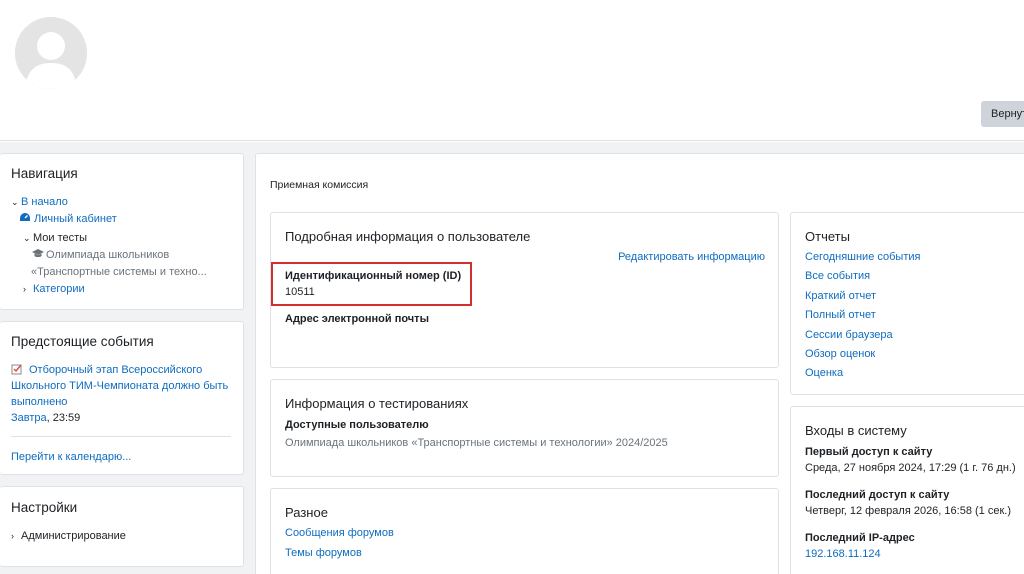 The image size is (1024, 574). Describe the element at coordinates (44, 507) in the screenshot. I see `settings-title: Настройки` at that location.